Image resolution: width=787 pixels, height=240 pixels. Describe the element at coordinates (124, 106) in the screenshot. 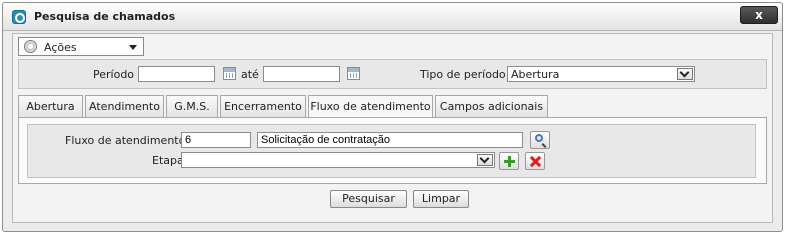

I see `tab-atendimento: Atendimento` at that location.